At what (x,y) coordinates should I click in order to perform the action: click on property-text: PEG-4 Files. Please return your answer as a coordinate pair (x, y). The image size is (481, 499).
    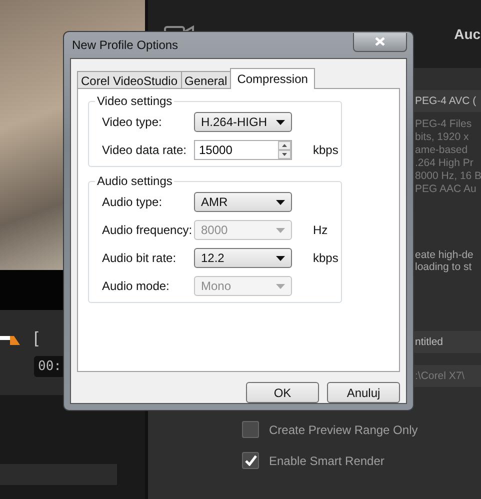
    Looking at the image, I should click on (444, 124).